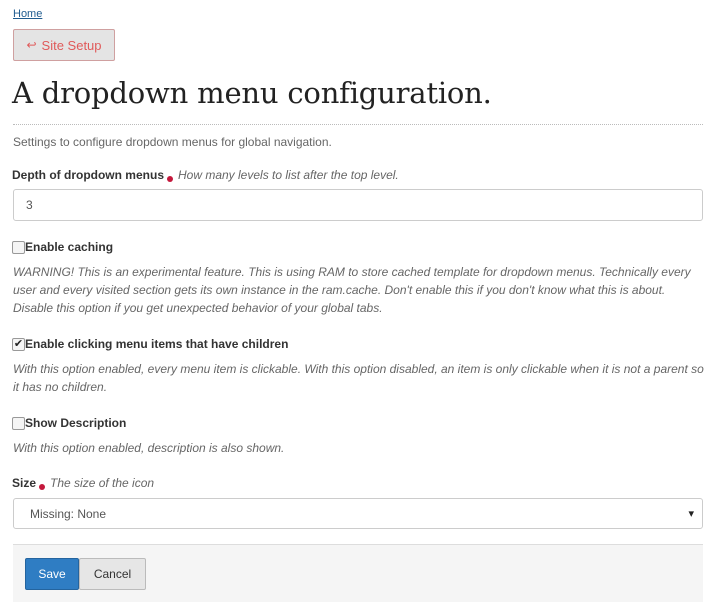 The width and height of the screenshot is (718, 602). What do you see at coordinates (358, 124) in the screenshot?
I see `title-divider` at bounding box center [358, 124].